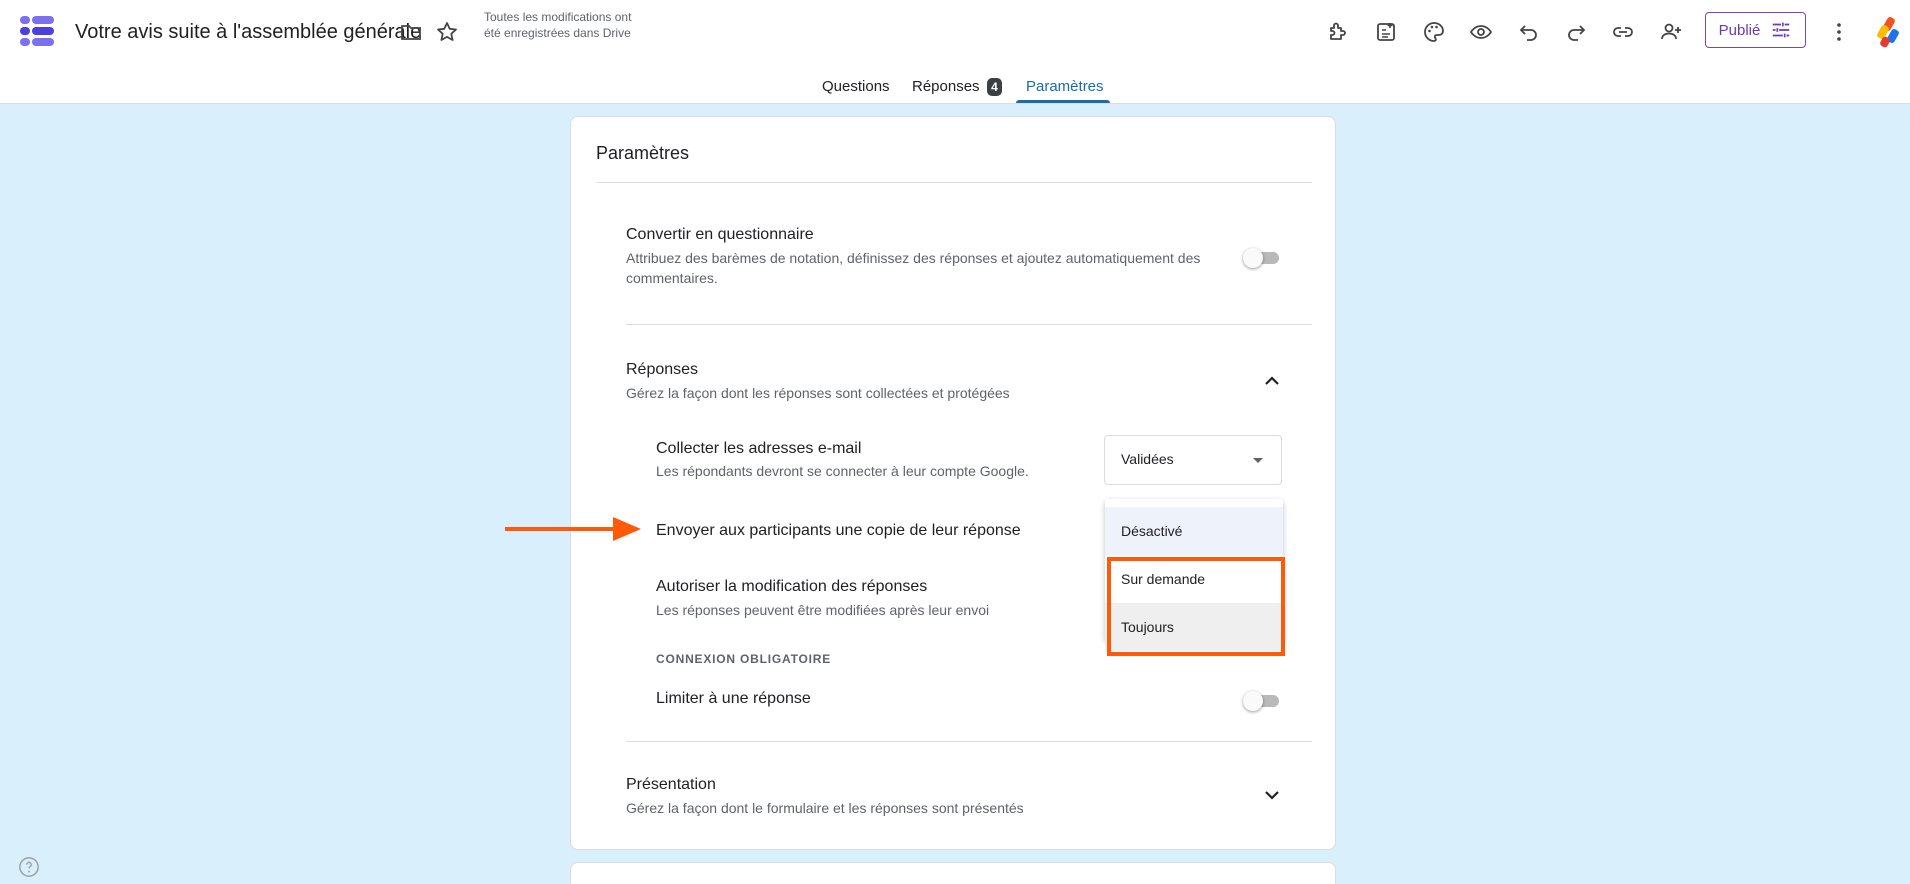 The width and height of the screenshot is (1910, 884). What do you see at coordinates (447, 32) in the screenshot?
I see `star-icon` at bounding box center [447, 32].